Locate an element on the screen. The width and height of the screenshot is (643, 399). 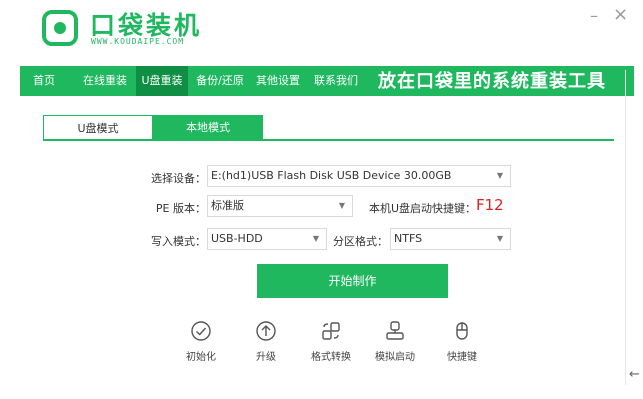
tool-initialize: 初始化 is located at coordinates (201, 341).